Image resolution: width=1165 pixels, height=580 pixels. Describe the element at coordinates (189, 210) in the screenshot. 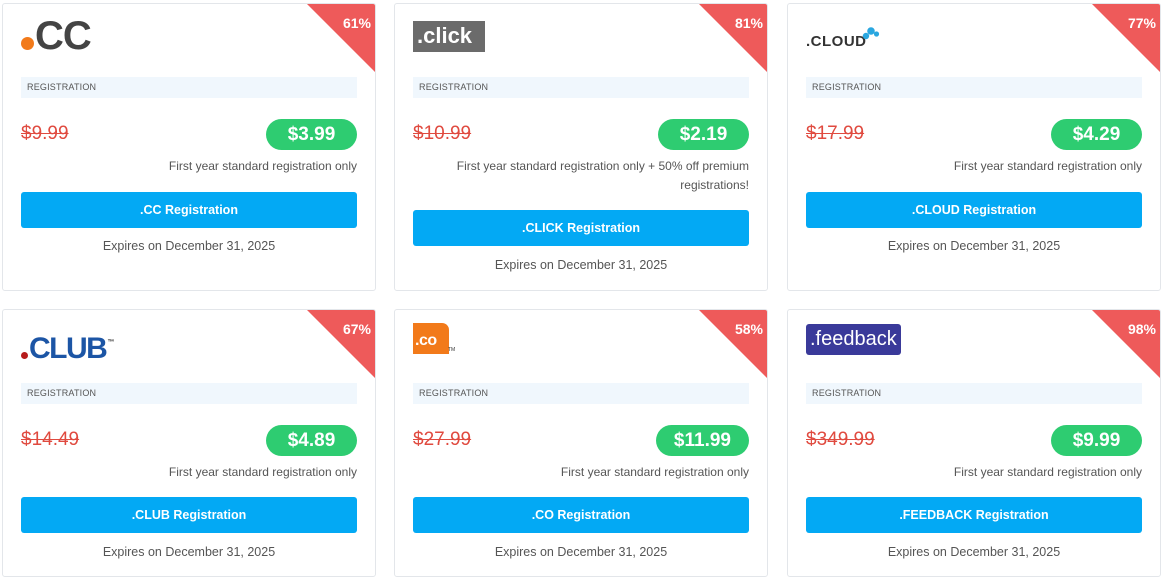

I see `cc-registration-button: .CC Registration` at that location.